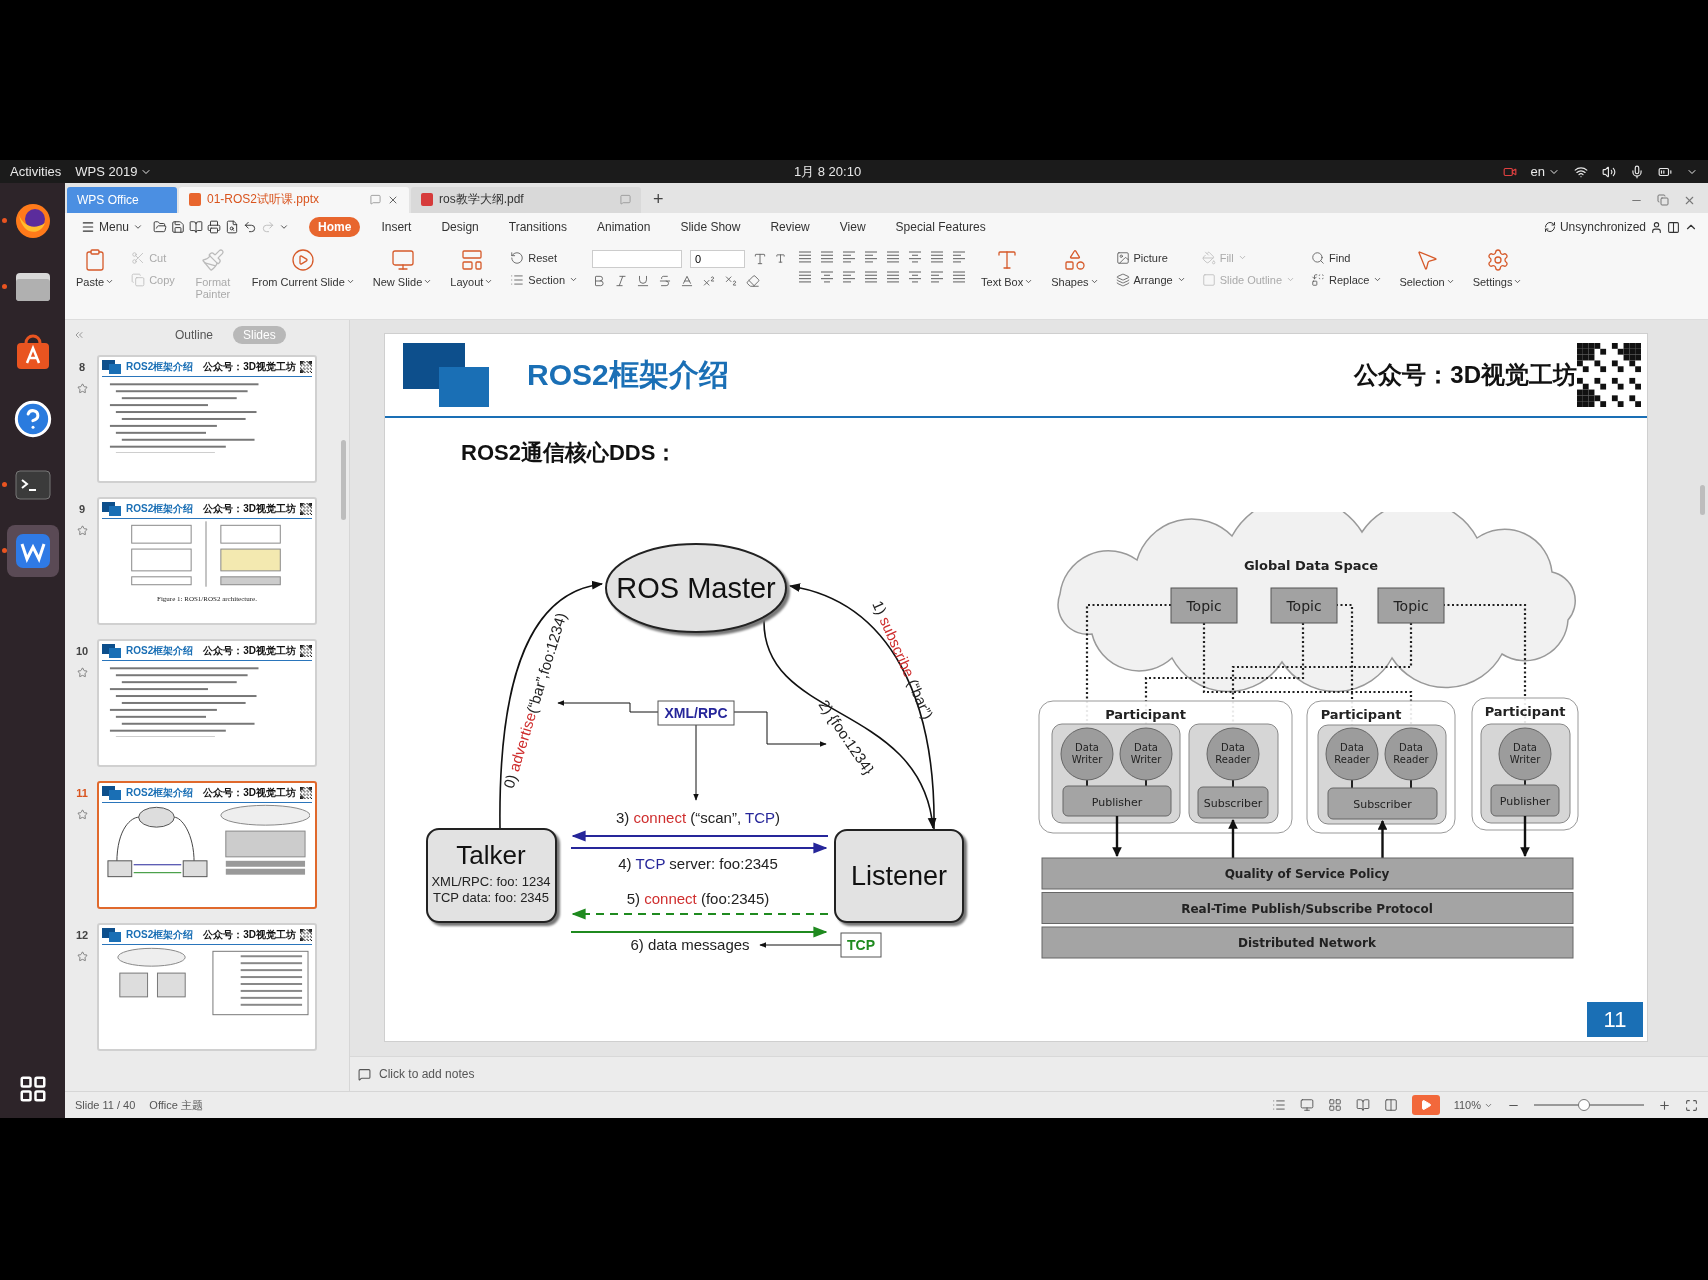  I want to click on book-icon, so click(196, 227).